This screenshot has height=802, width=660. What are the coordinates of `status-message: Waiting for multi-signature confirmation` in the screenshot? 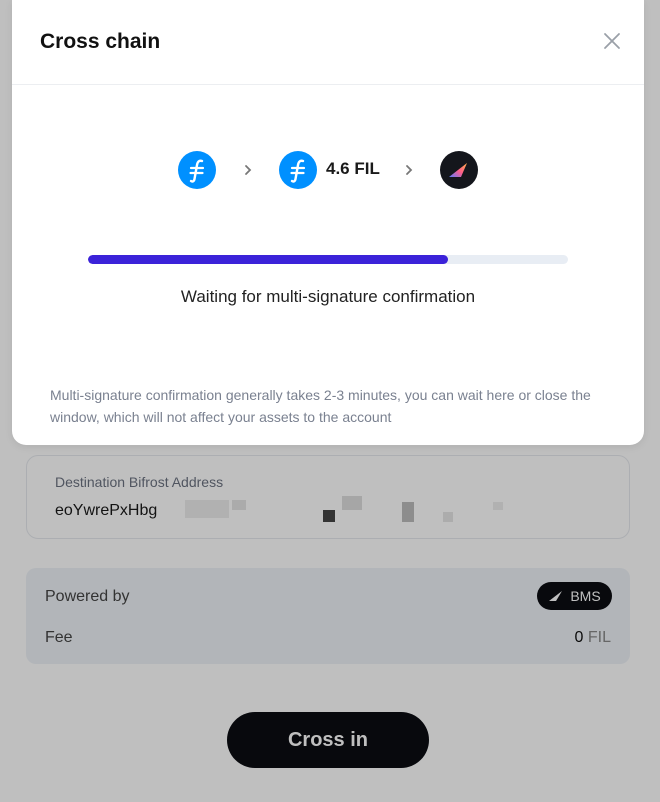 It's located at (328, 296).